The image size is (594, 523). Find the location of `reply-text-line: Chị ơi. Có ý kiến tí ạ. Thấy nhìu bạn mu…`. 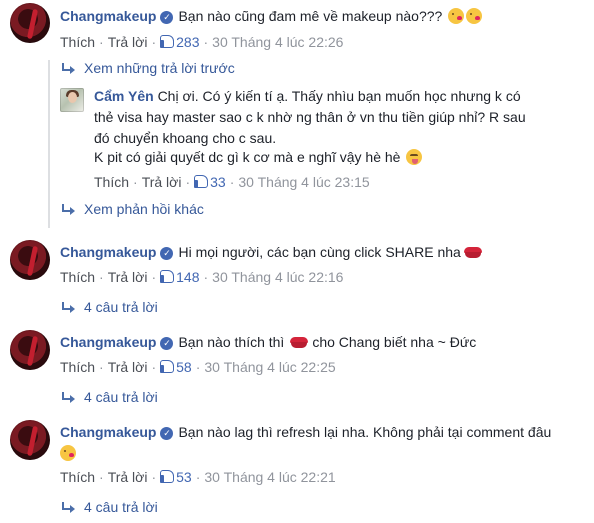

reply-text-line: Chị ơi. Có ý kiến tí ạ. Thấy nhìu bạn mu… is located at coordinates (339, 96).